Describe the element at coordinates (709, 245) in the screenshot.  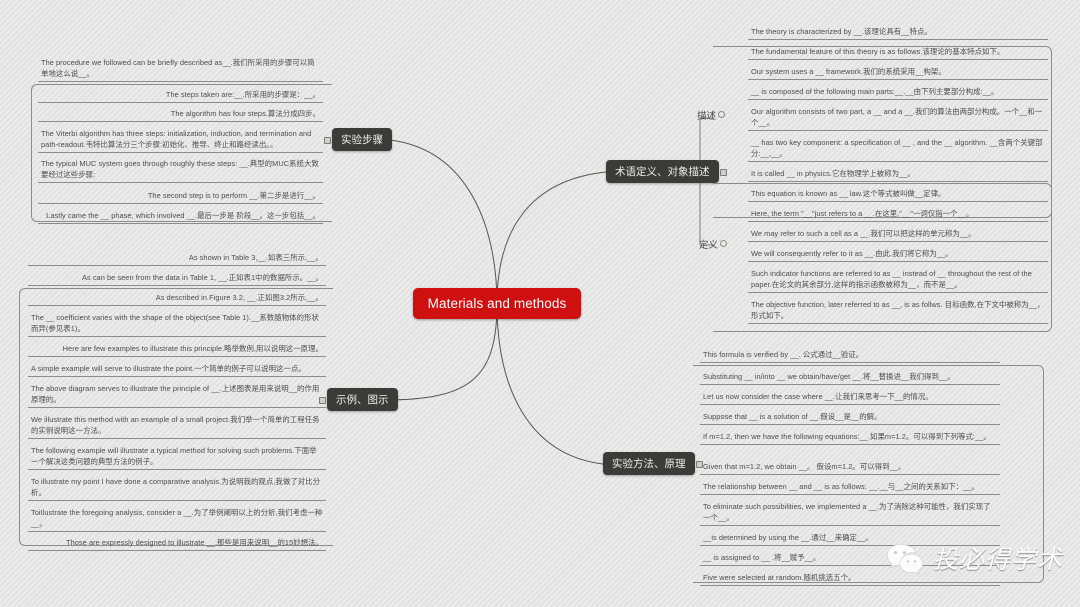
I see `subbranch-text-definition: 定义` at that location.